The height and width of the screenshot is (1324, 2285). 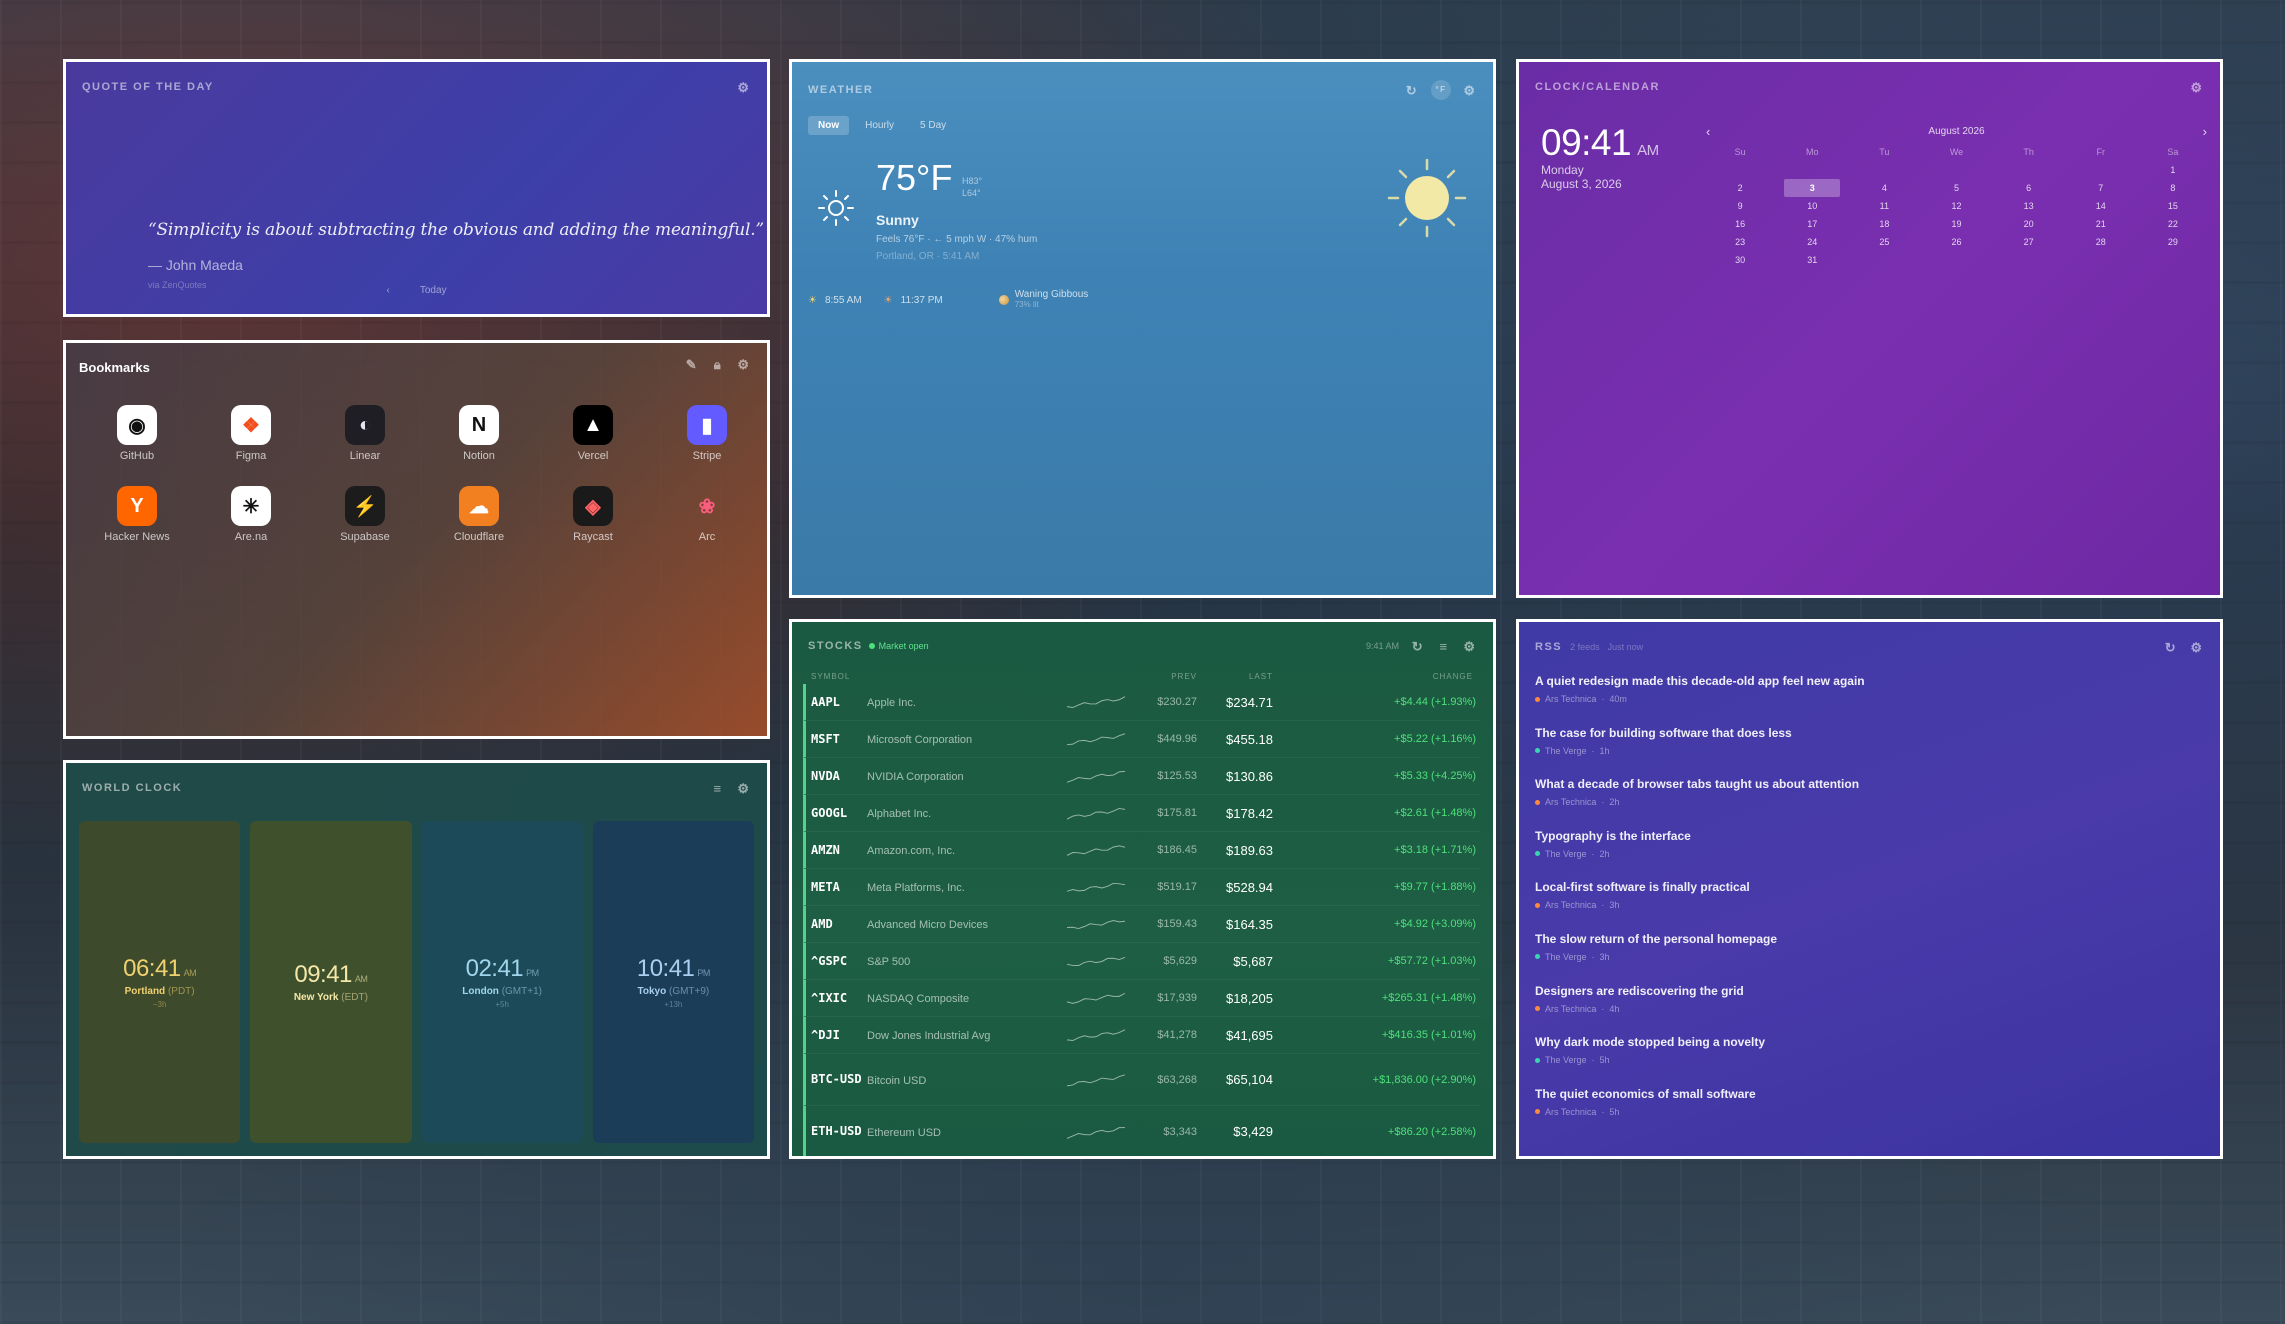 What do you see at coordinates (365, 433) in the screenshot?
I see `bookmark-linear: ◐ Linear` at bounding box center [365, 433].